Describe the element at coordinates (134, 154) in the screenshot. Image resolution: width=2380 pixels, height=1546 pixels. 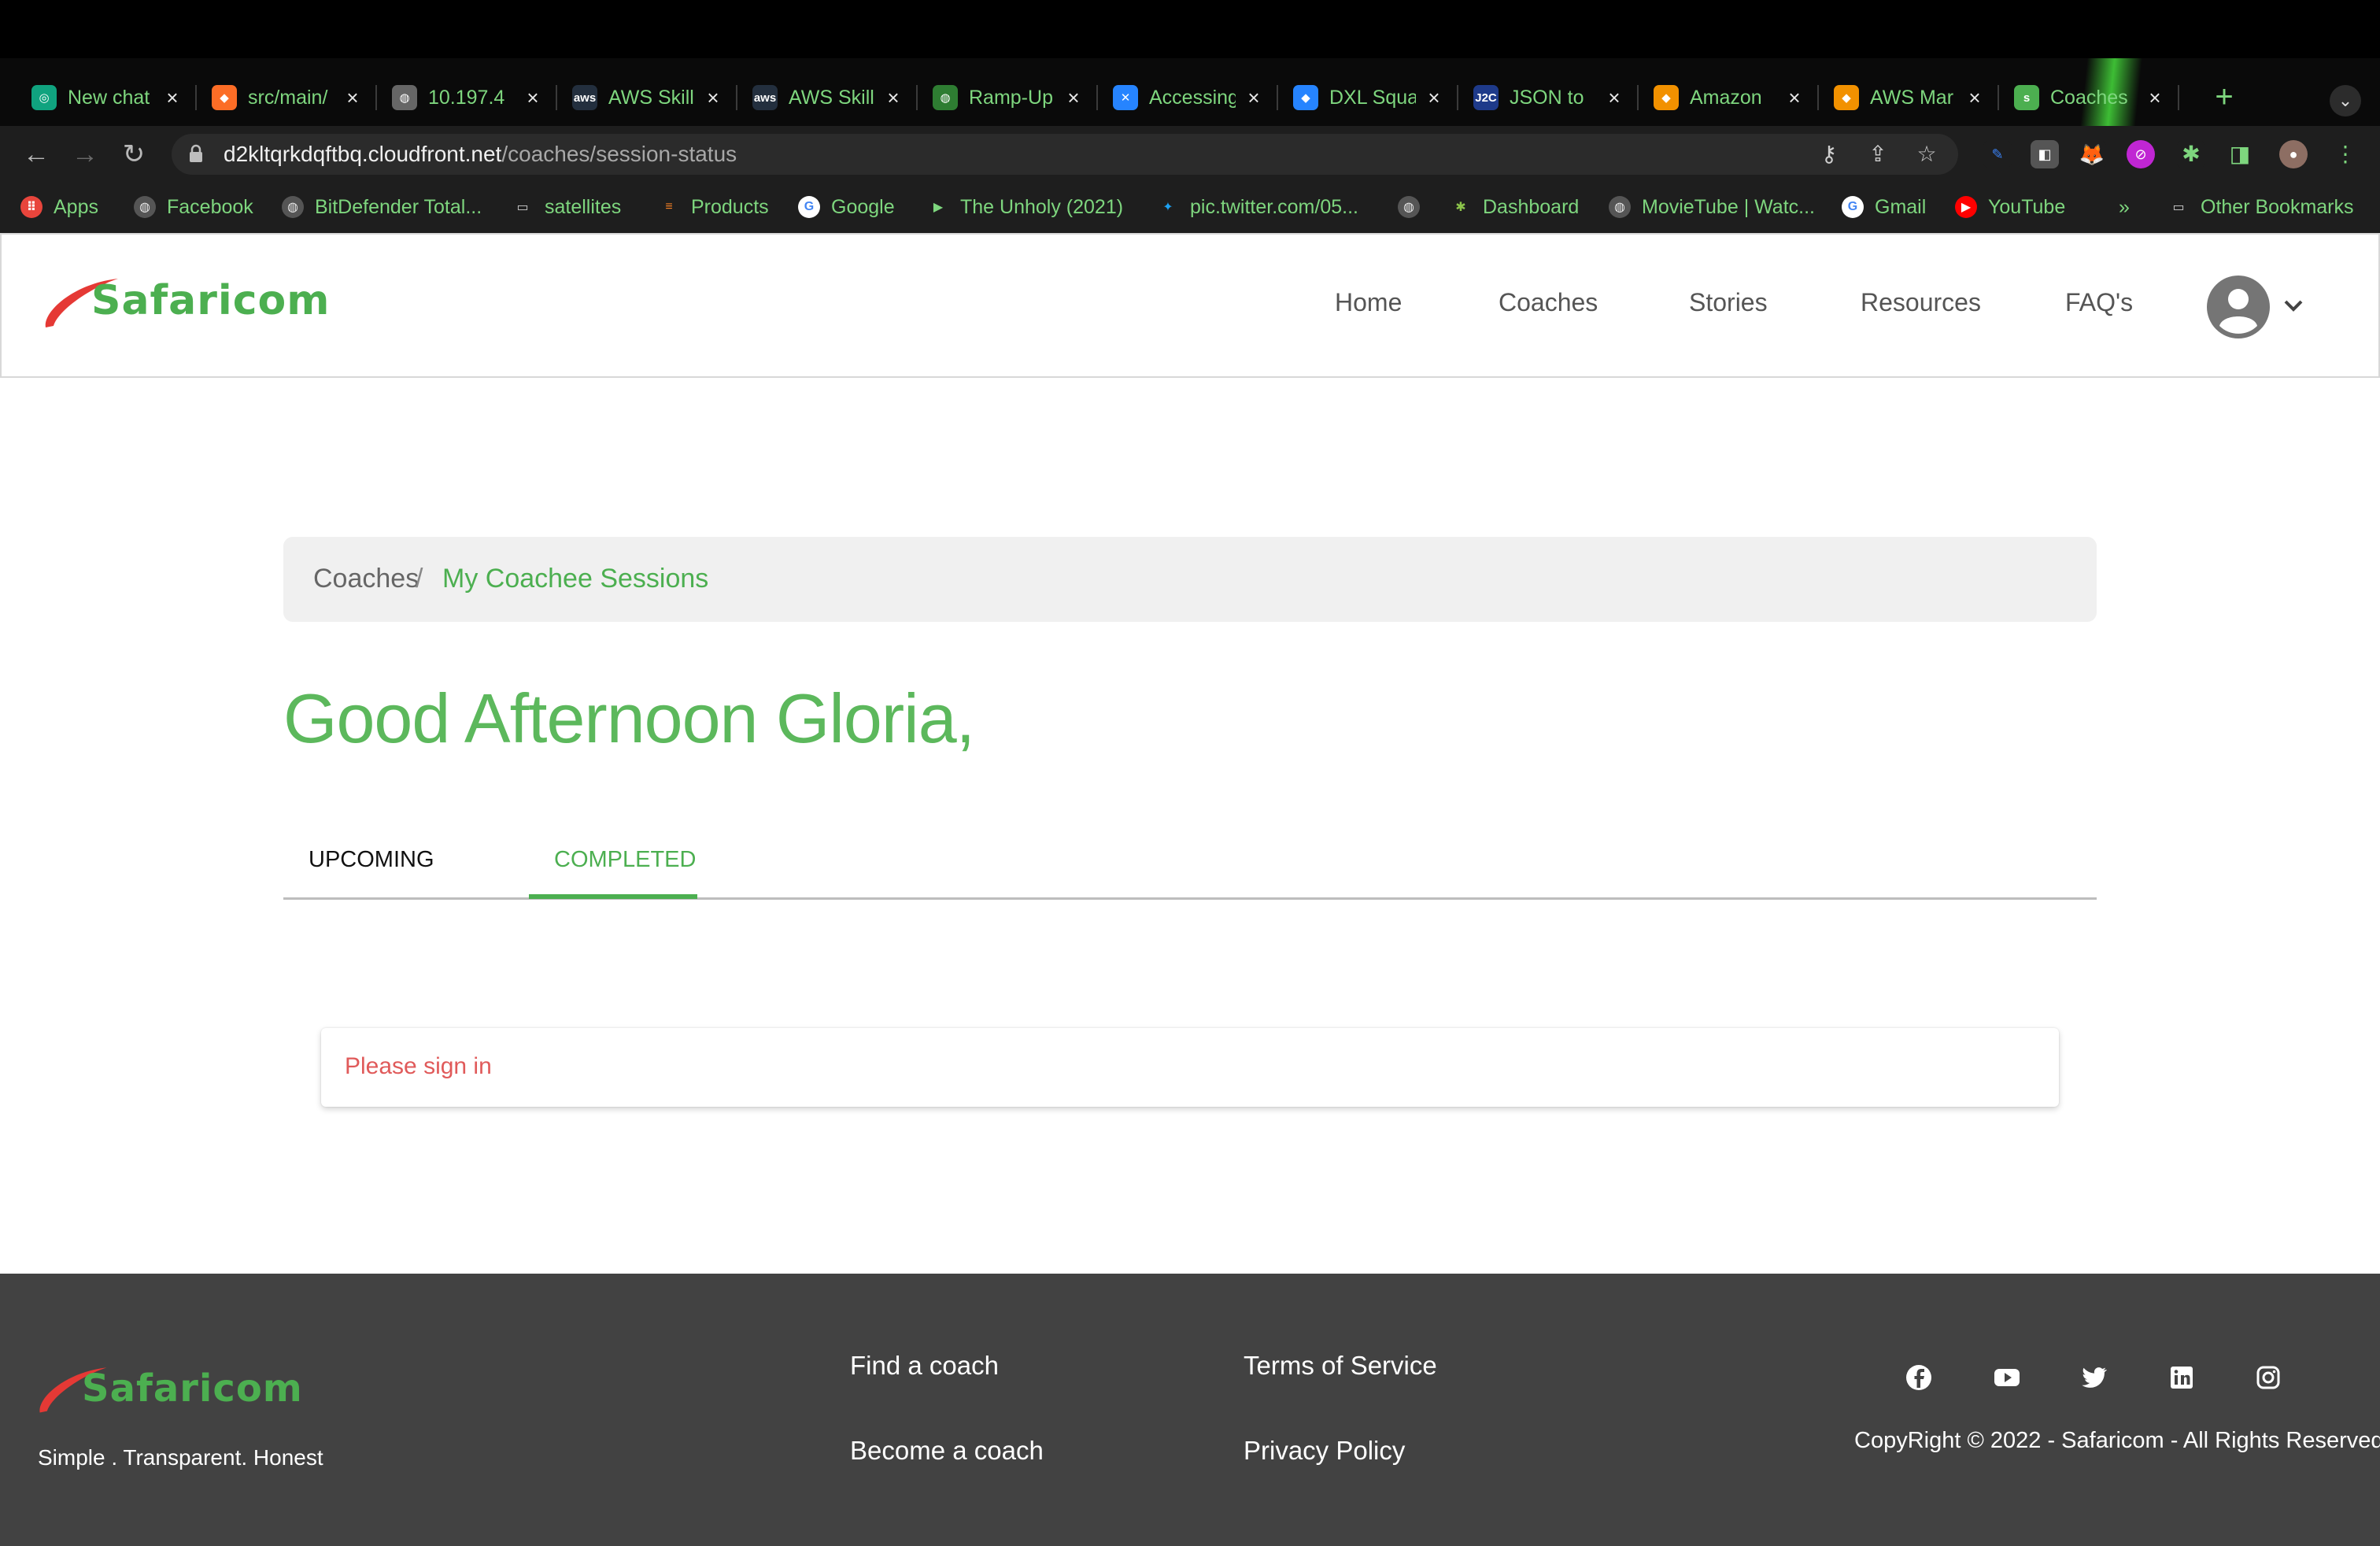
I see `reload-icon: ↻` at that location.